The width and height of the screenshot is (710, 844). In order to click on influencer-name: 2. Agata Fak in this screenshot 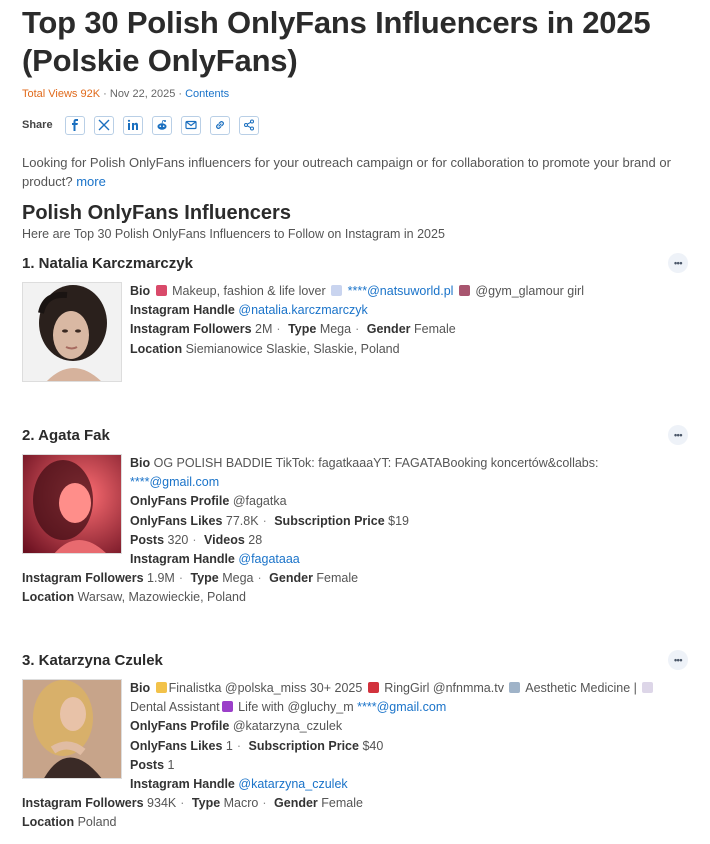, I will do `click(66, 435)`.